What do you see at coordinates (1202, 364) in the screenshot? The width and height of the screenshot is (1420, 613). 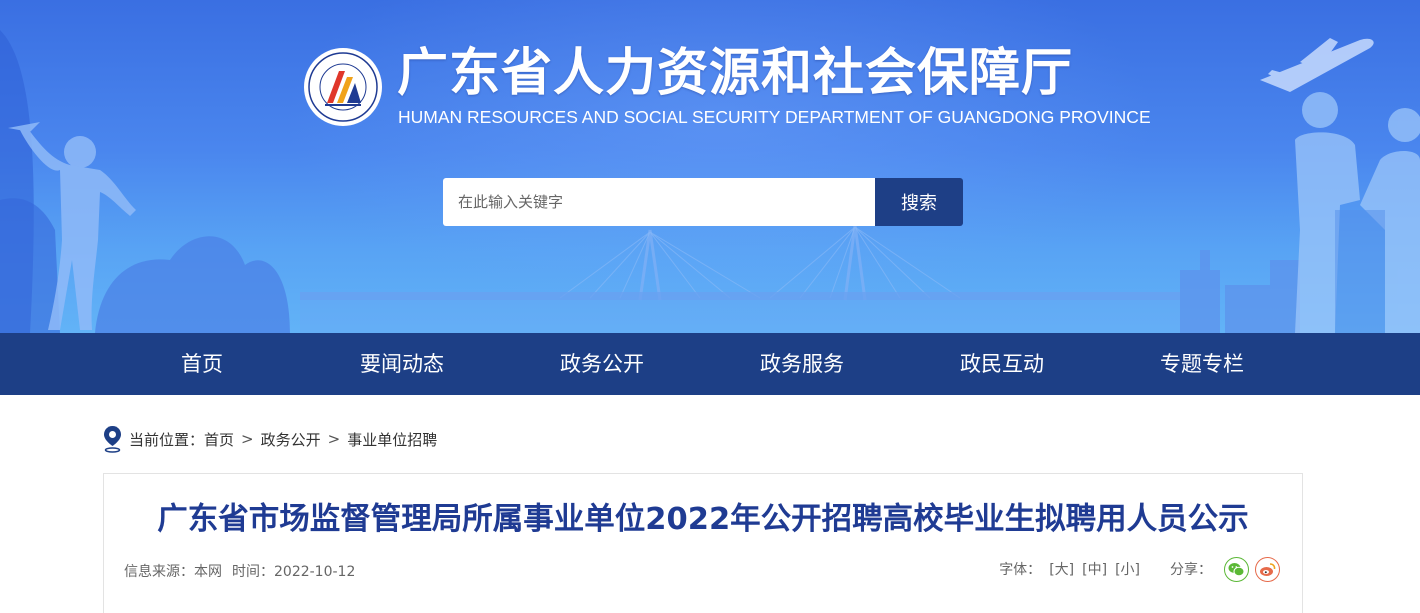 I see `nav-item-special-topics: 专题专栏` at bounding box center [1202, 364].